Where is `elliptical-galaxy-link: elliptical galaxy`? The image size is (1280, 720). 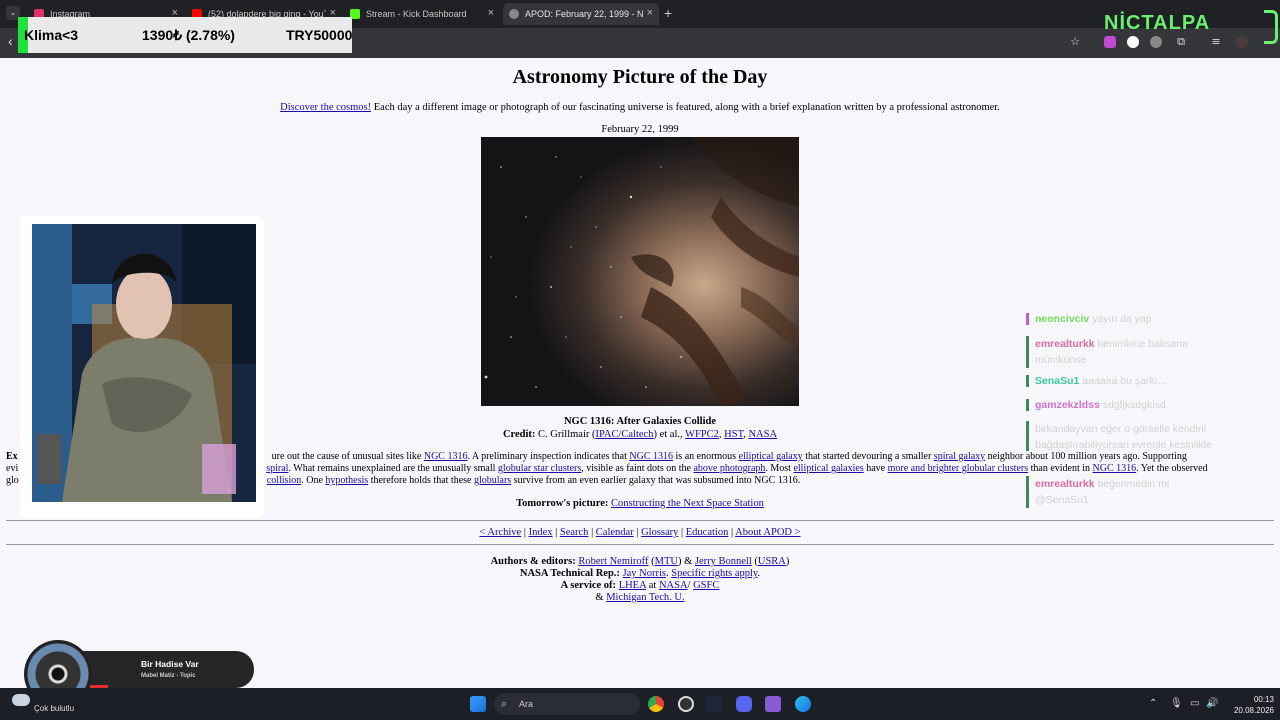
elliptical-galaxy-link: elliptical galaxy is located at coordinates (771, 456).